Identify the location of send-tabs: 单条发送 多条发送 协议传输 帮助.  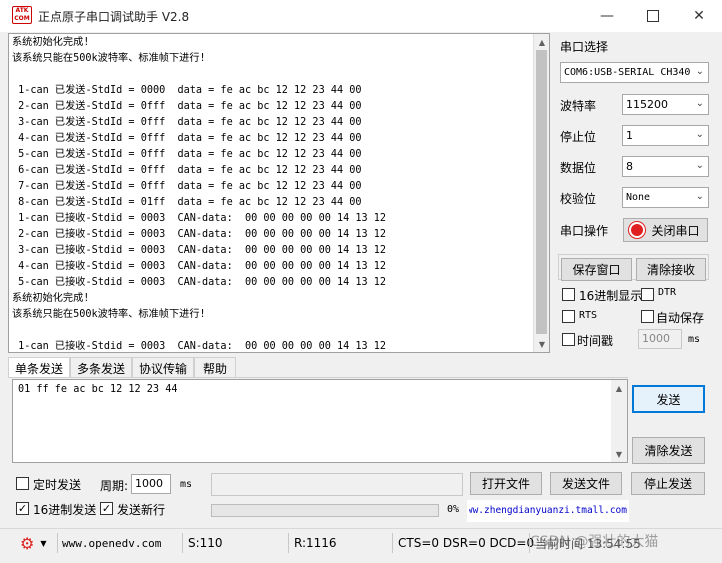
(128, 367).